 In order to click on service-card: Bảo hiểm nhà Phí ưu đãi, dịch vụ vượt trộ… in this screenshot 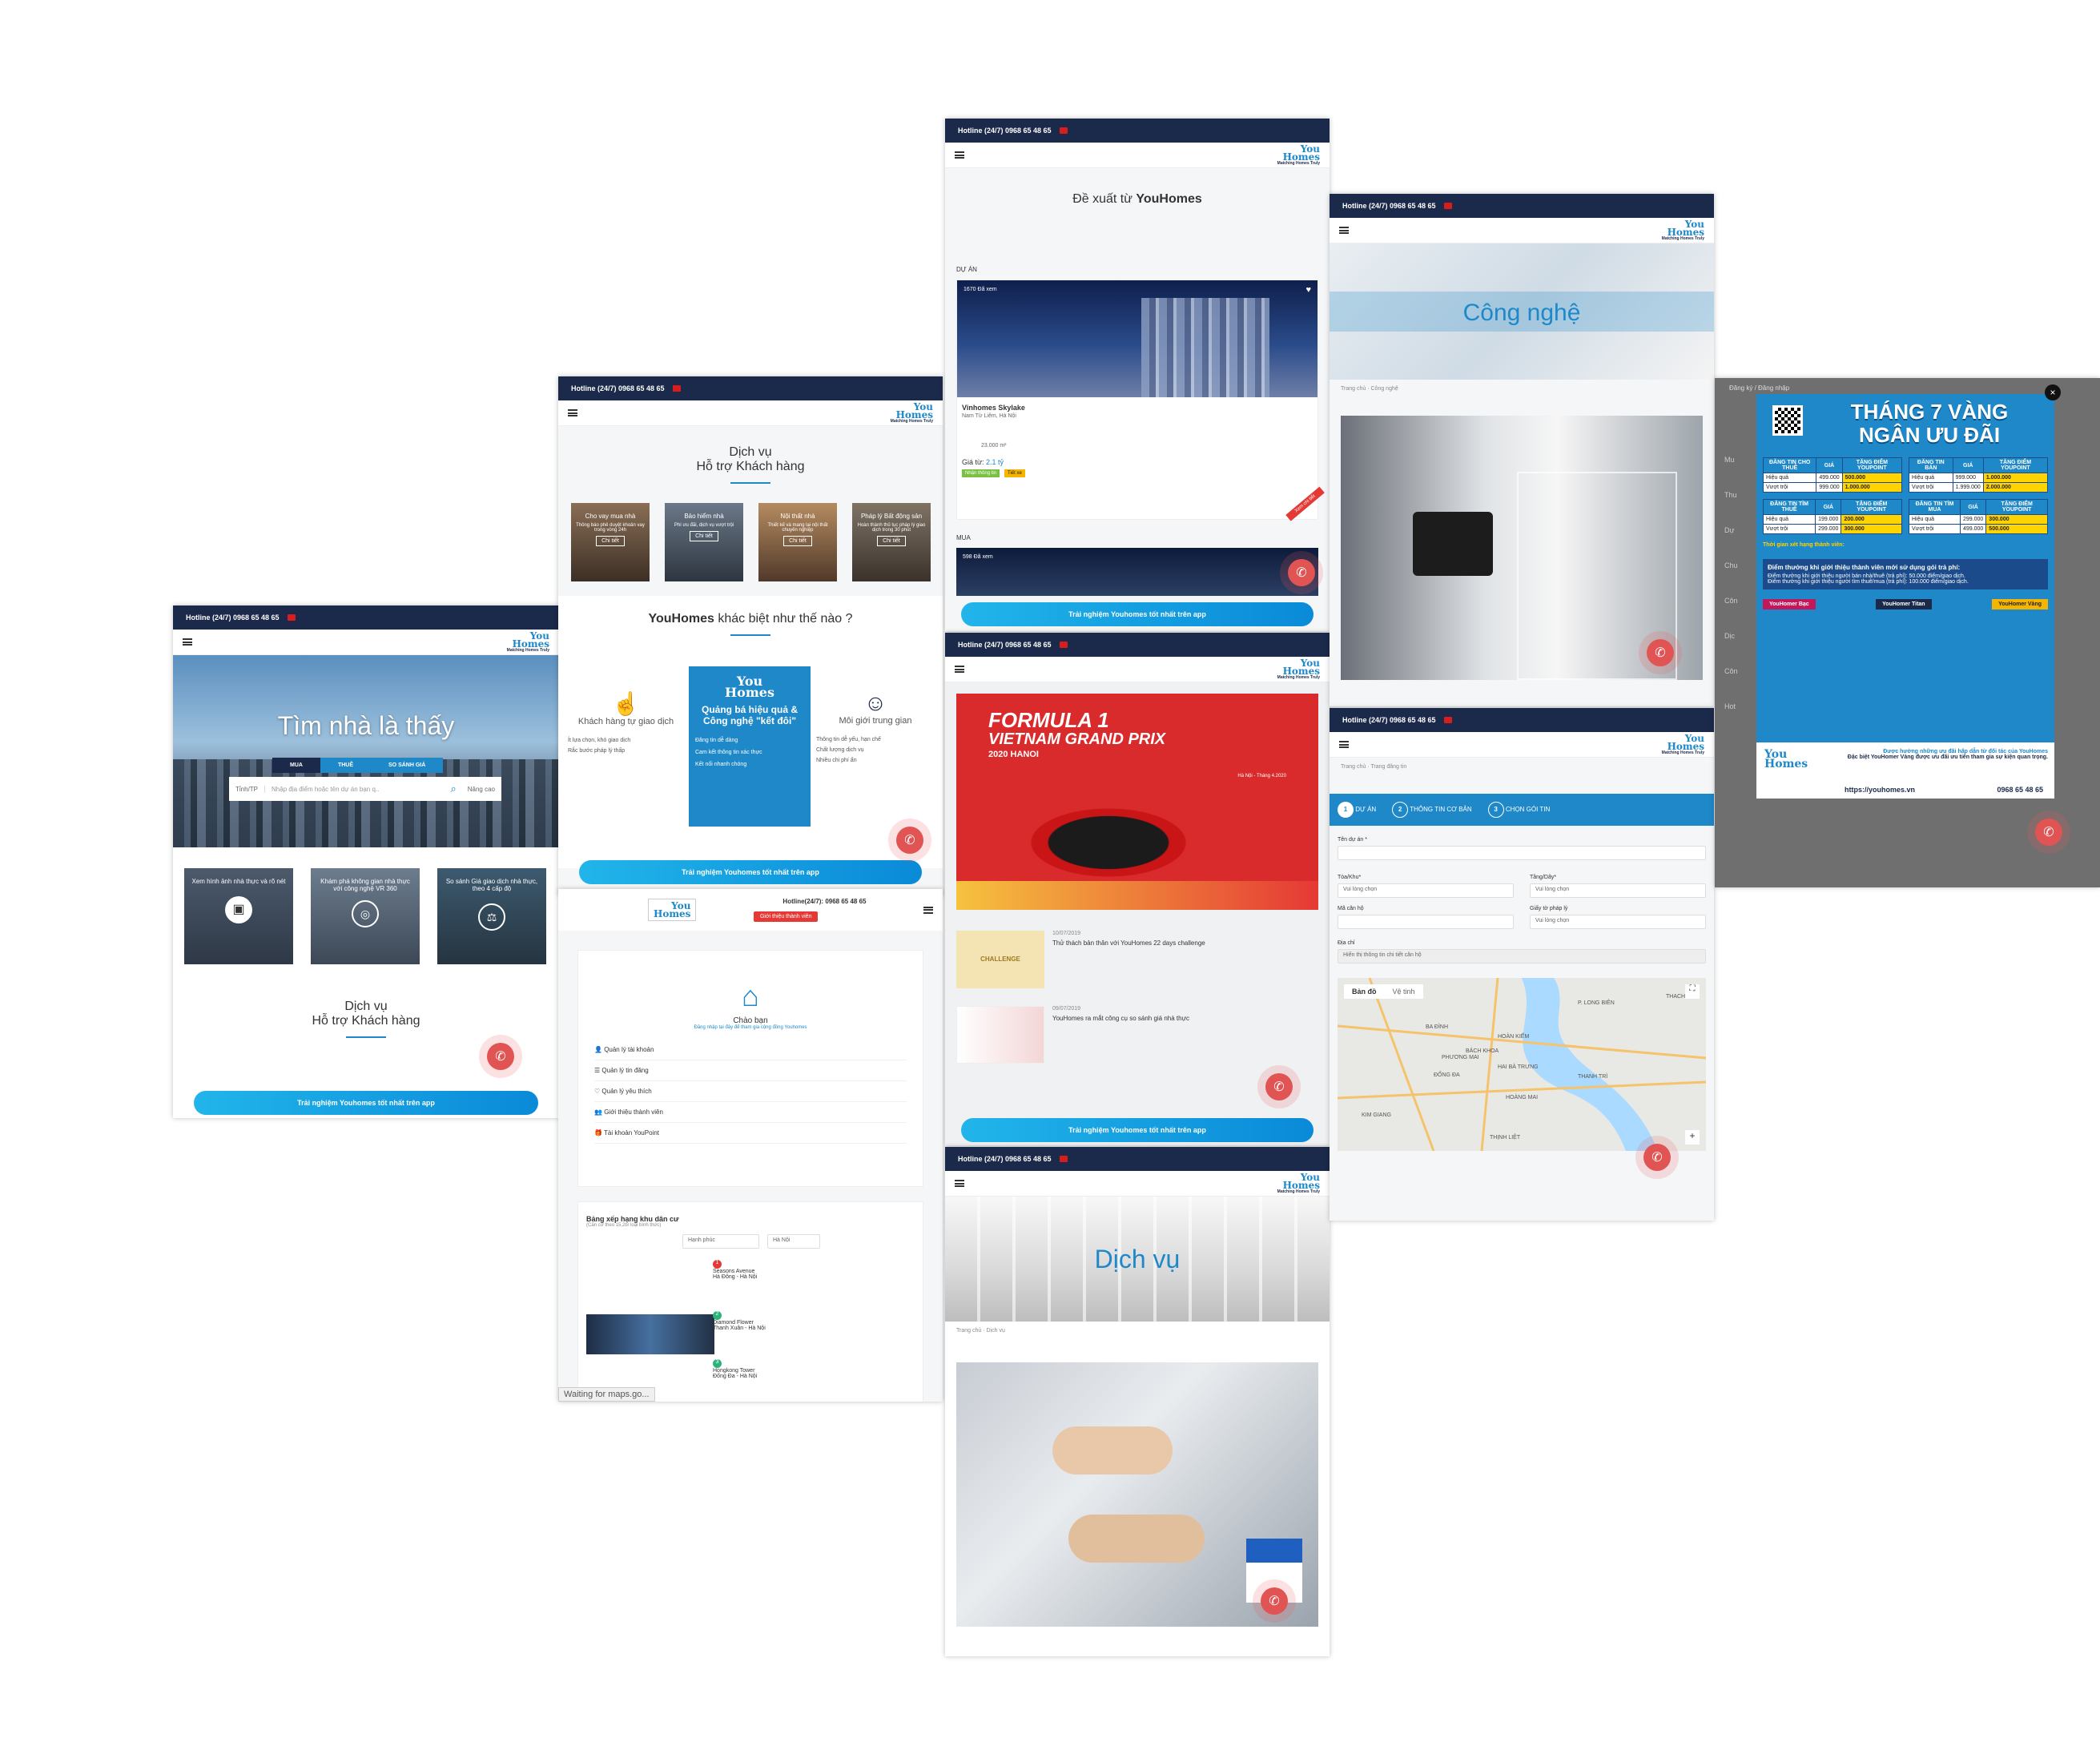, I will do `click(704, 542)`.